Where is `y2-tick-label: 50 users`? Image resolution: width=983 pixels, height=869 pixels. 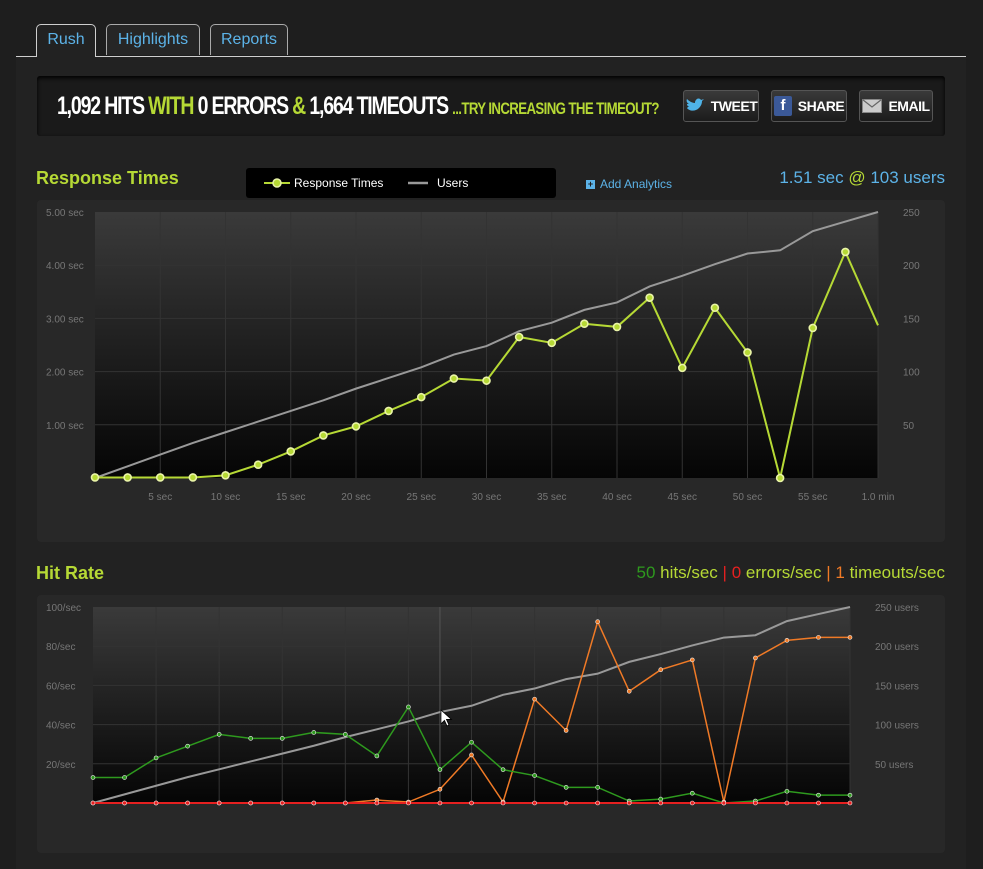 y2-tick-label: 50 users is located at coordinates (894, 765).